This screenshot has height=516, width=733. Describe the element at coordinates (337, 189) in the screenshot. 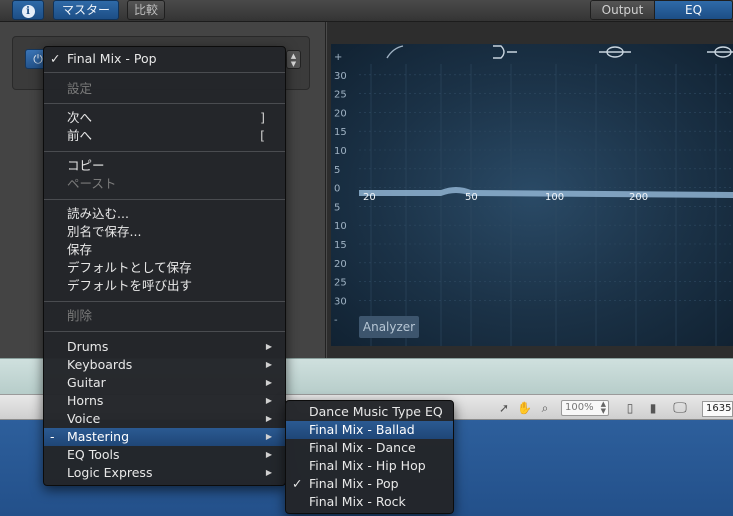

I see `db-axis-label: 0` at that location.